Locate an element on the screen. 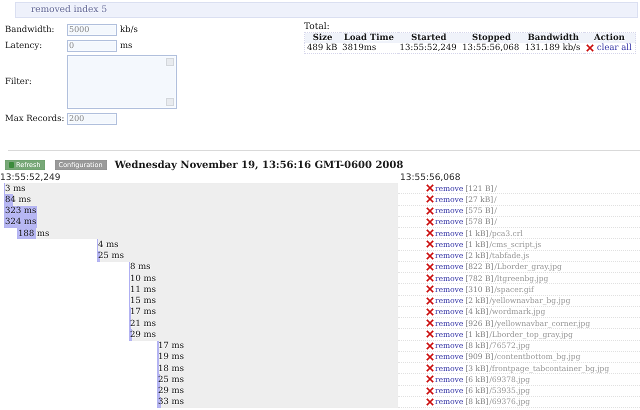 Image resolution: width=640 pixels, height=410 pixels. unit-label: kb/s is located at coordinates (129, 29).